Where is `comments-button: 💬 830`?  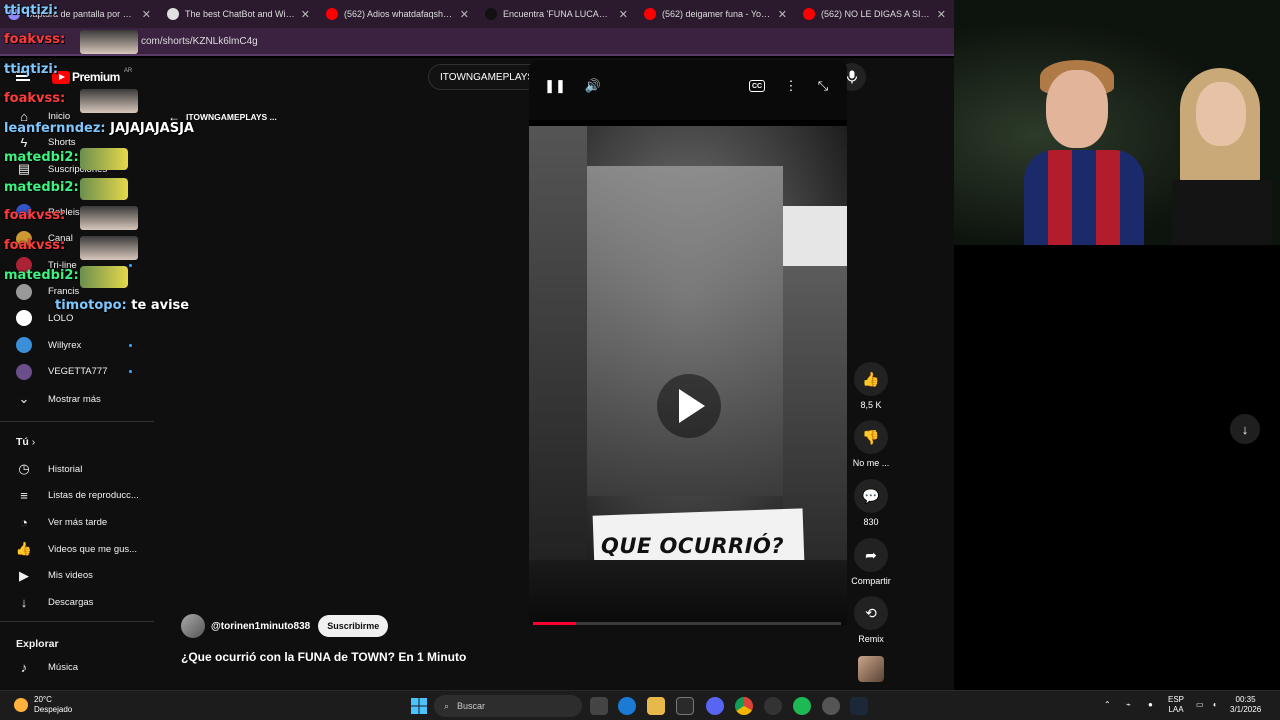
comments-button: 💬 830 is located at coordinates (871, 503).